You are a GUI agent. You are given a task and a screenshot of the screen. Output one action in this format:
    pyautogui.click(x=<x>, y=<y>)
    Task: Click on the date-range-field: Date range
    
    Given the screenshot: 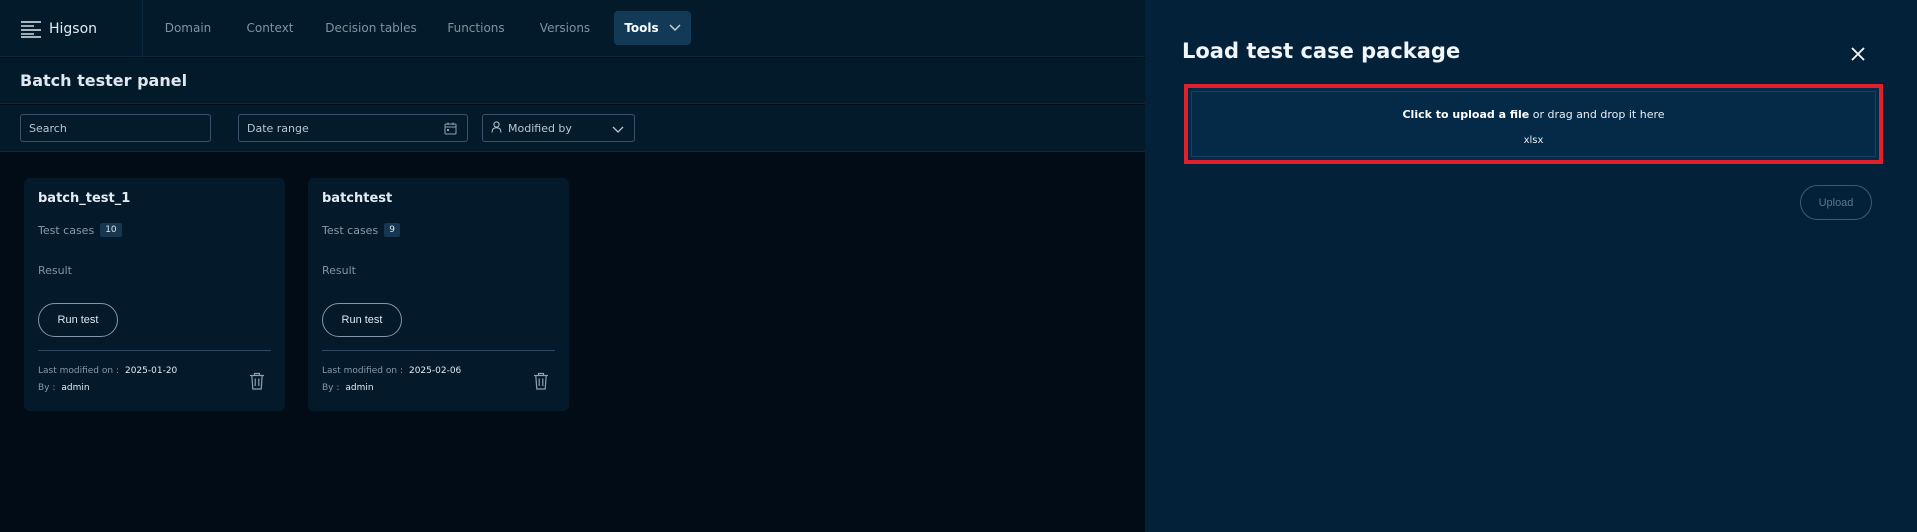 What is the action you would take?
    pyautogui.click(x=353, y=128)
    